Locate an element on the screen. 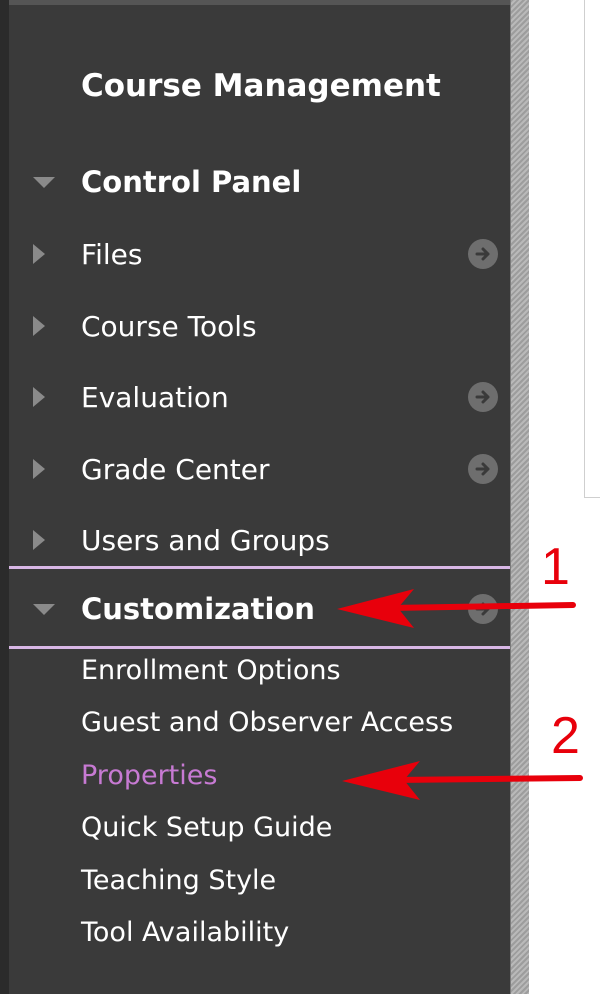 The height and width of the screenshot is (994, 600). sidebar-item-users-and-groups: Users and Groups is located at coordinates (259, 540).